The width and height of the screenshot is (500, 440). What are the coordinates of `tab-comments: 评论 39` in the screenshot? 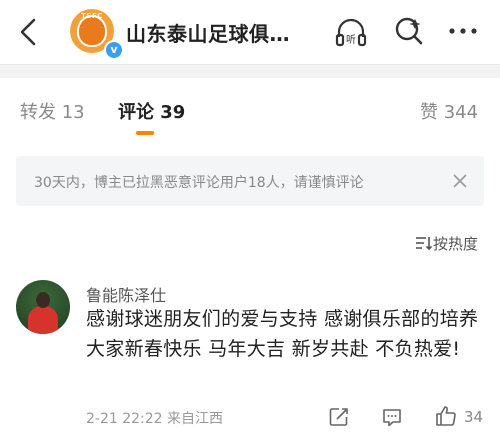 It's located at (151, 111).